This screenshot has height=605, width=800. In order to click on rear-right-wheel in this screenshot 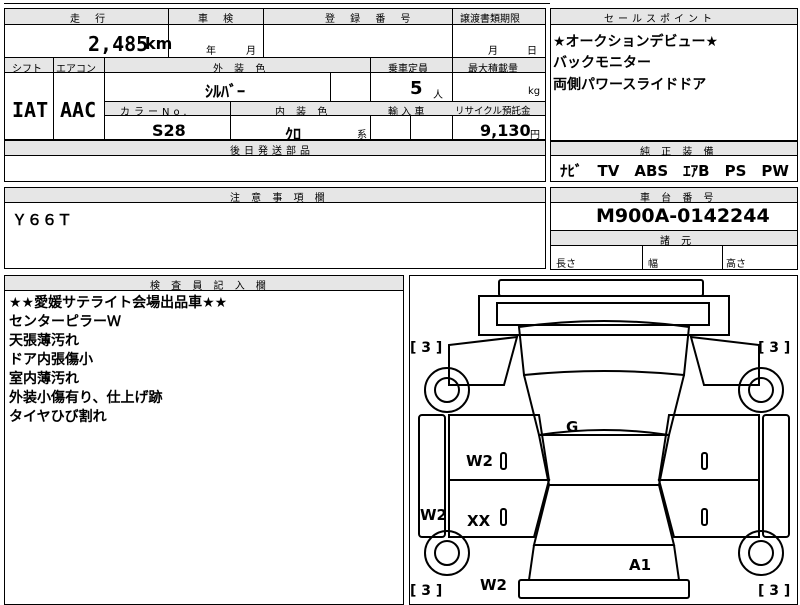, I will do `click(761, 553)`.